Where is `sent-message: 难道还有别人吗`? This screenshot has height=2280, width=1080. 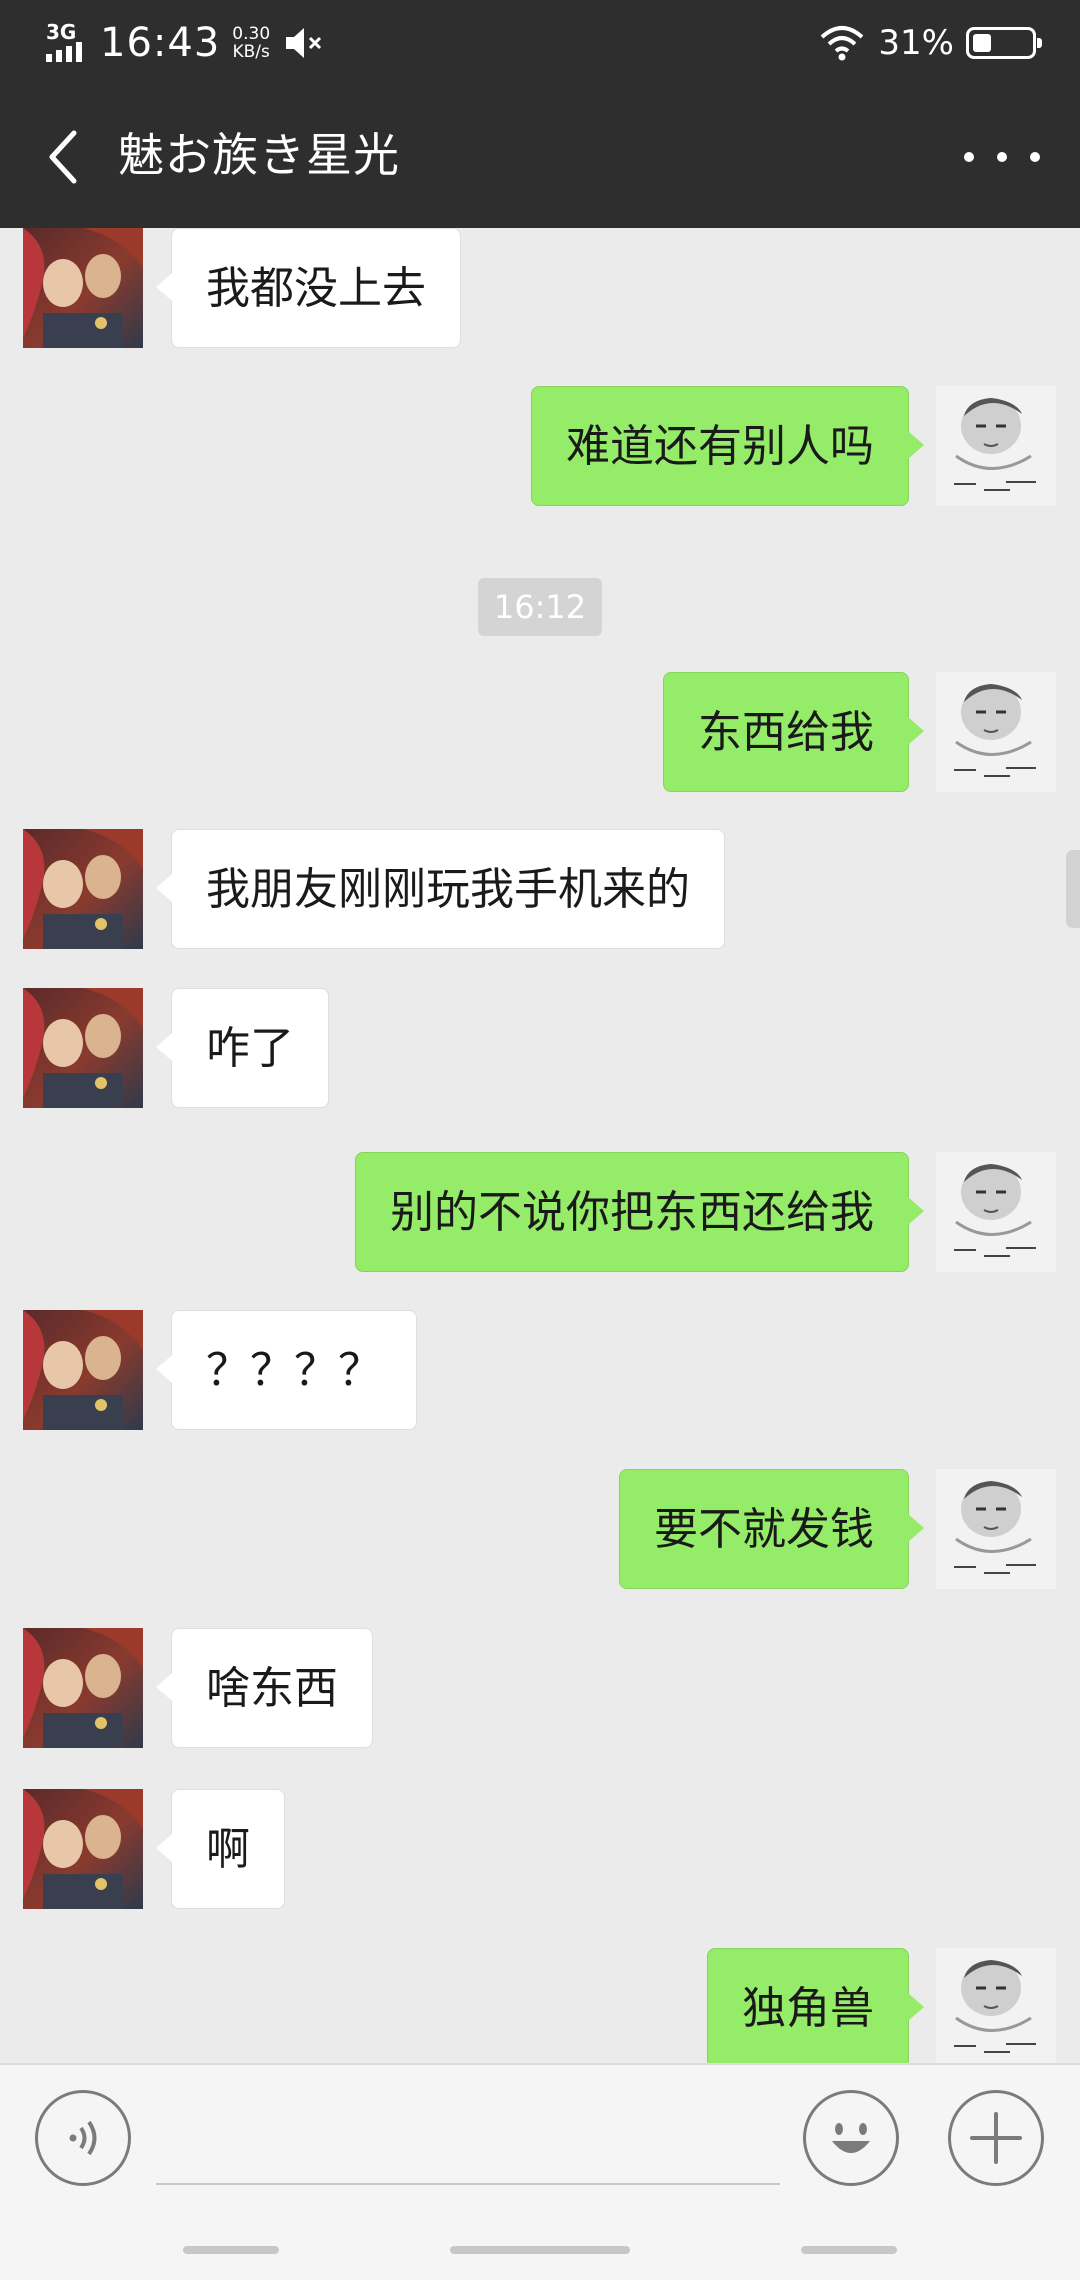
sent-message: 难道还有别人吗 is located at coordinates (540, 446).